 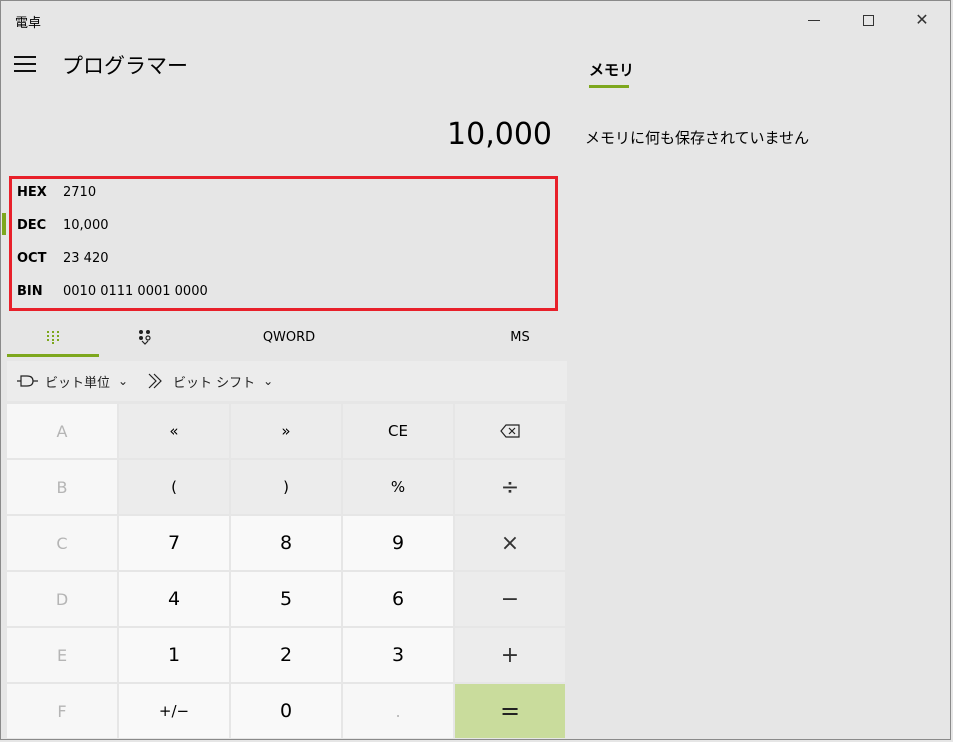 I want to click on close-icon: ✕, so click(x=922, y=19).